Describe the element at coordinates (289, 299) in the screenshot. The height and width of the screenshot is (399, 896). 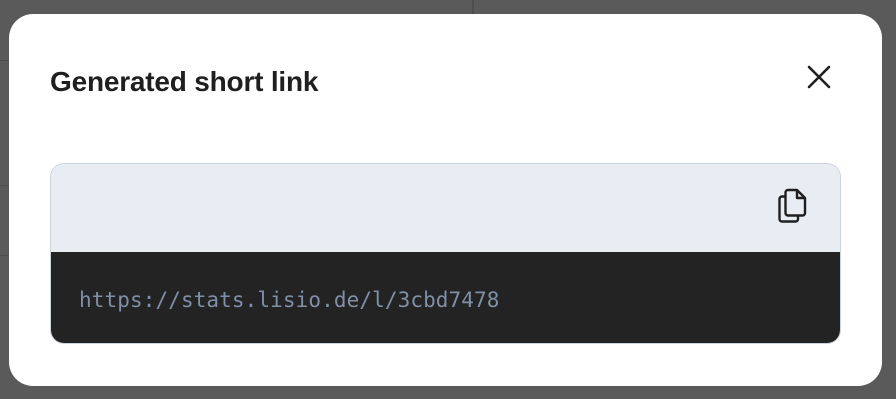
I see `short-link-text: https://stats.lisio.de/l/3cbd7478` at that location.